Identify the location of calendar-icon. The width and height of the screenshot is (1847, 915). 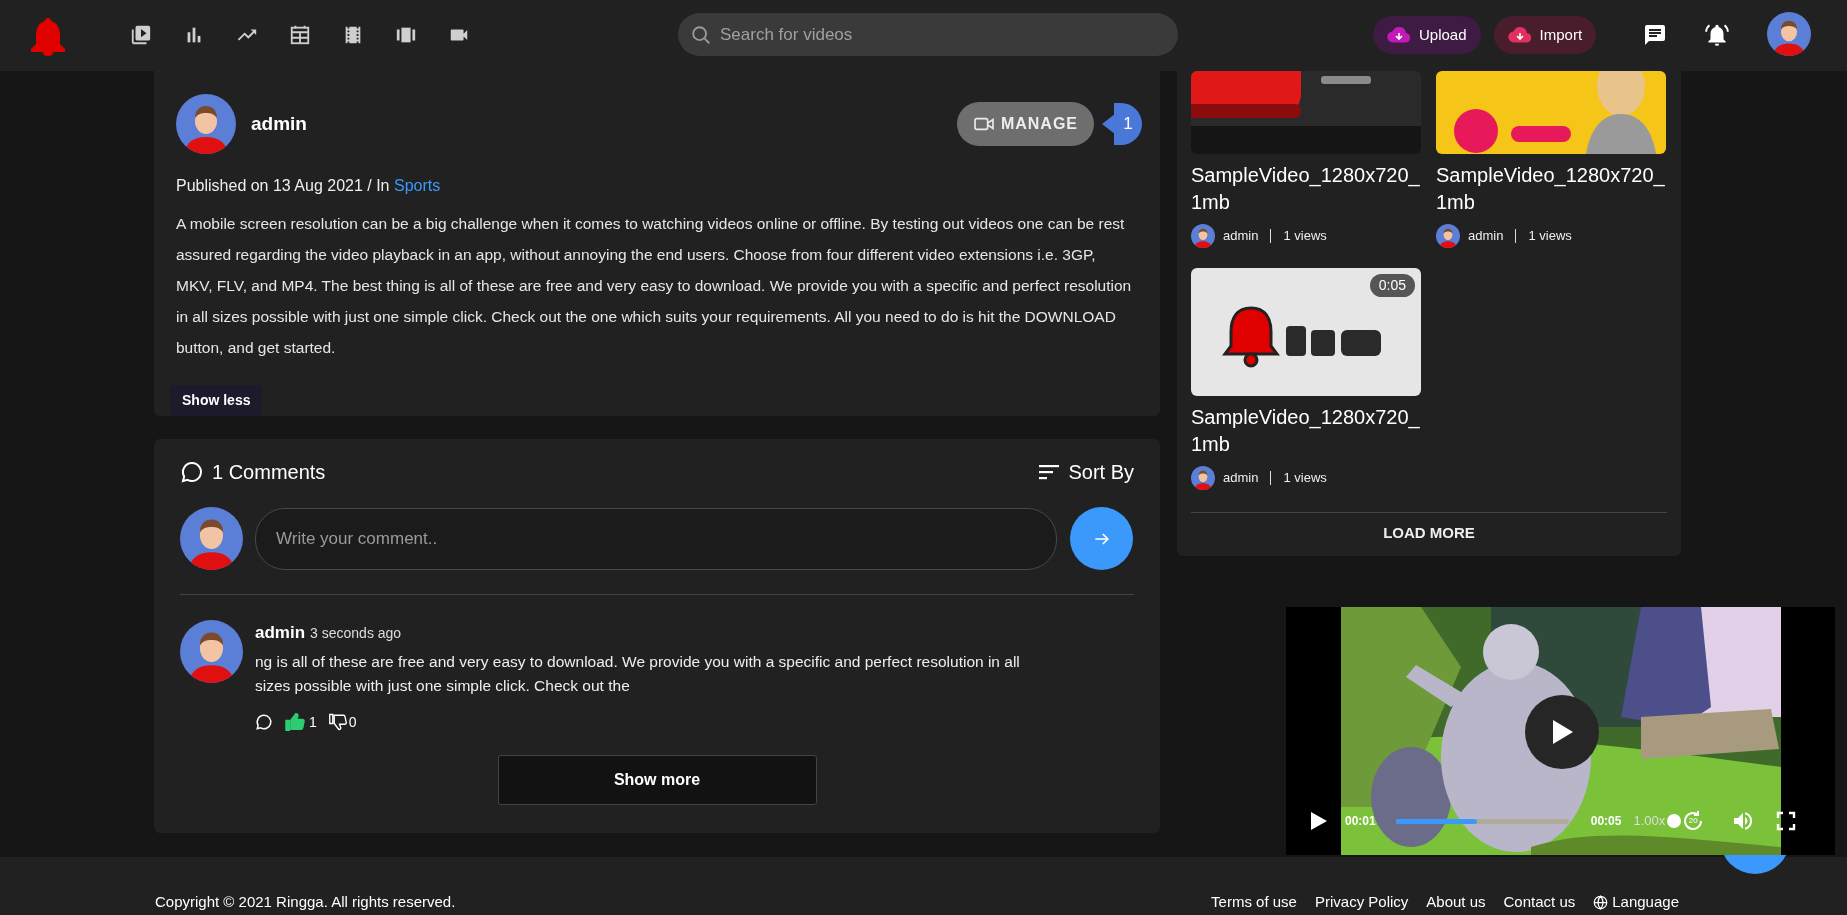
(300, 35).